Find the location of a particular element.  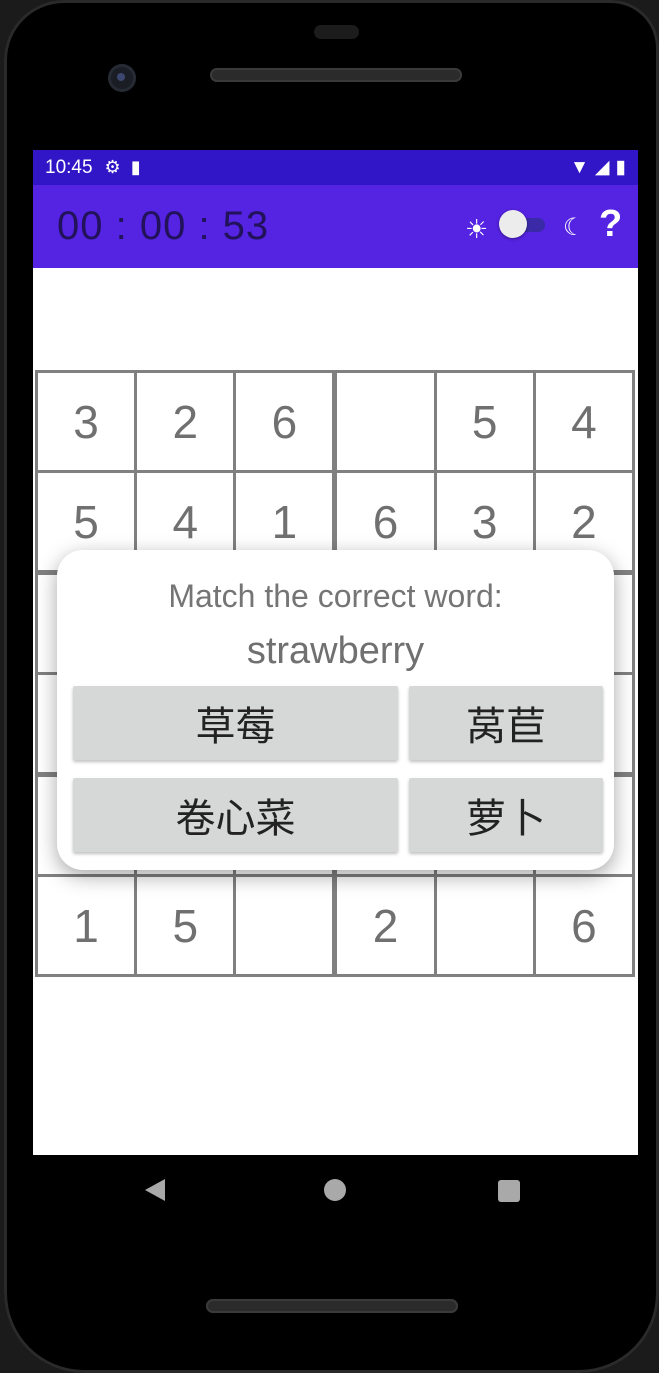

system-nav-bar is located at coordinates (335, 1192).